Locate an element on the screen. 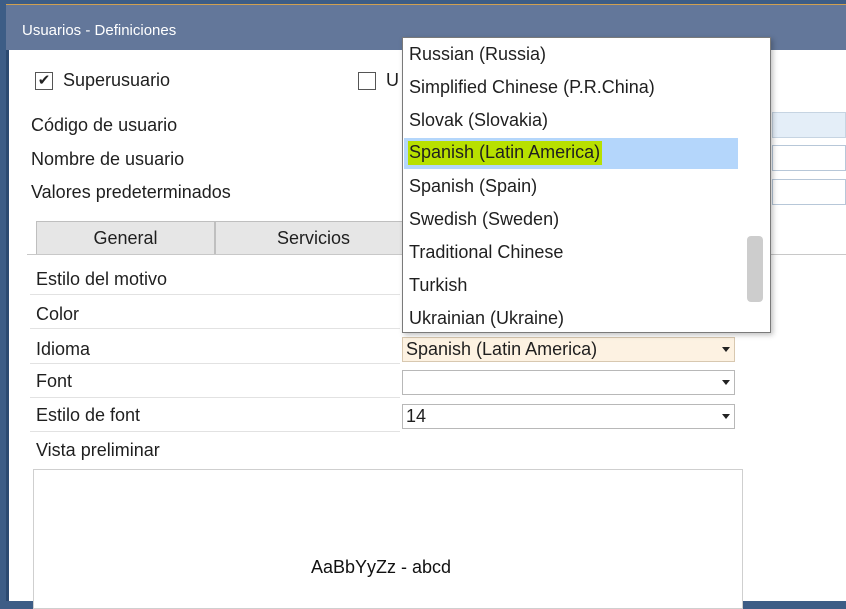 This screenshot has height=609, width=846. dropdown-option-swedish: Swedish (Sweden) is located at coordinates (571, 220).